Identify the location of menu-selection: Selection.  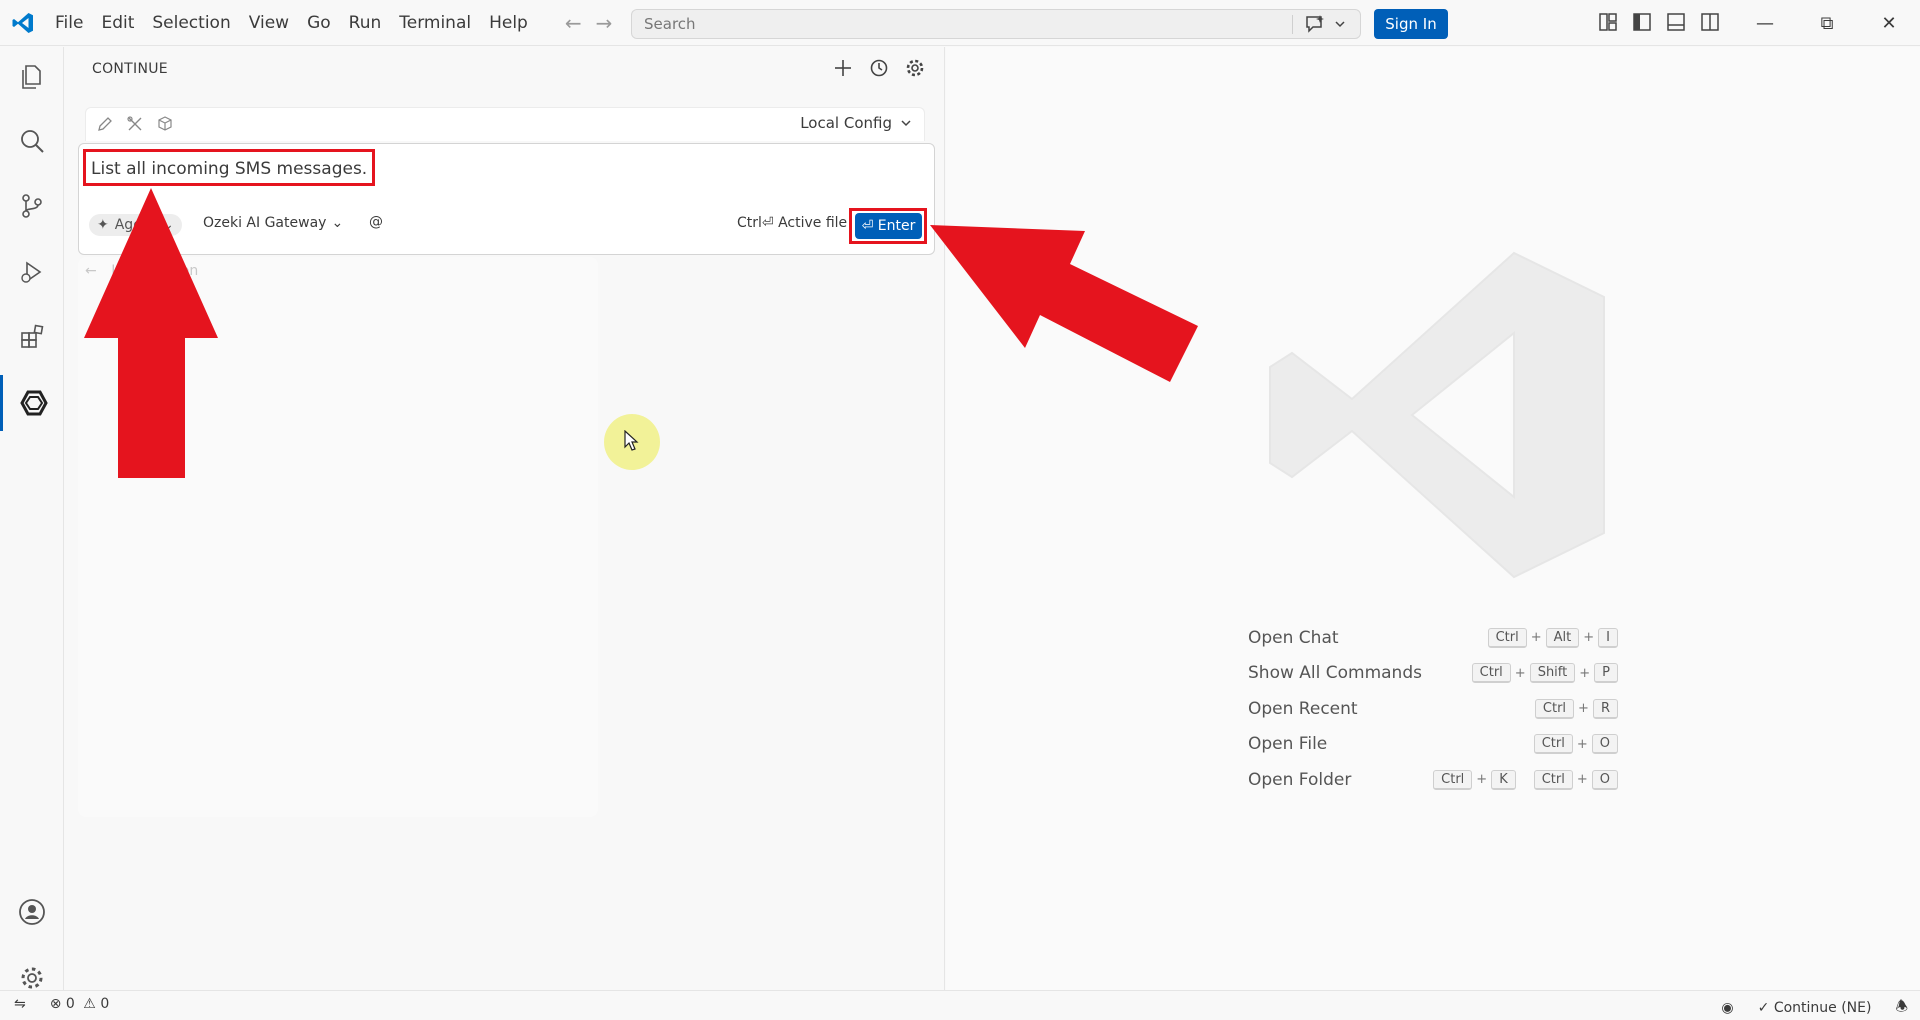
(191, 23).